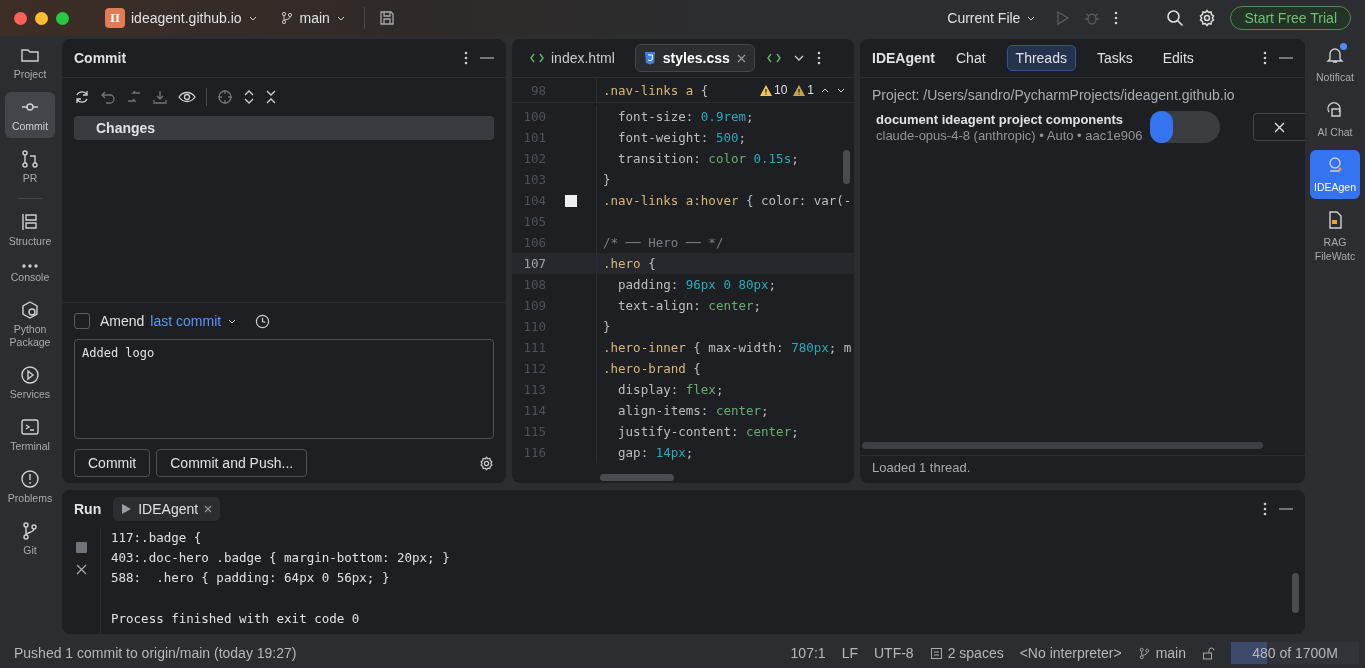  Describe the element at coordinates (1290, 18) in the screenshot. I see `start-free-trial-button: Start Free Trial` at that location.